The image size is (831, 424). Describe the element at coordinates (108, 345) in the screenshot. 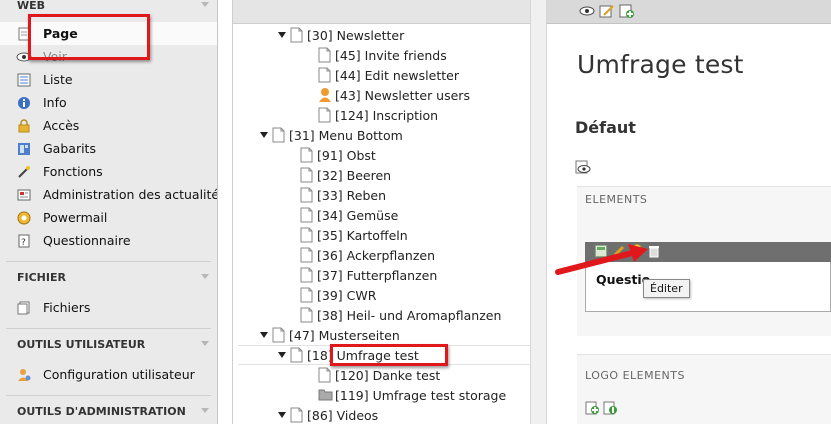

I see `section-title-user-tools: OUTILS UTILISATEUR` at that location.